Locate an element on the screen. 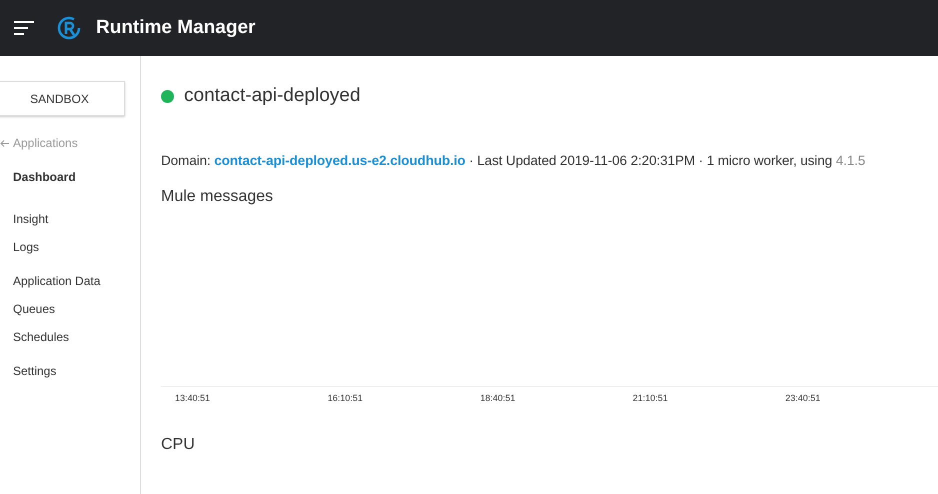 The height and width of the screenshot is (494, 938). time-label: 16:10:51 is located at coordinates (345, 398).